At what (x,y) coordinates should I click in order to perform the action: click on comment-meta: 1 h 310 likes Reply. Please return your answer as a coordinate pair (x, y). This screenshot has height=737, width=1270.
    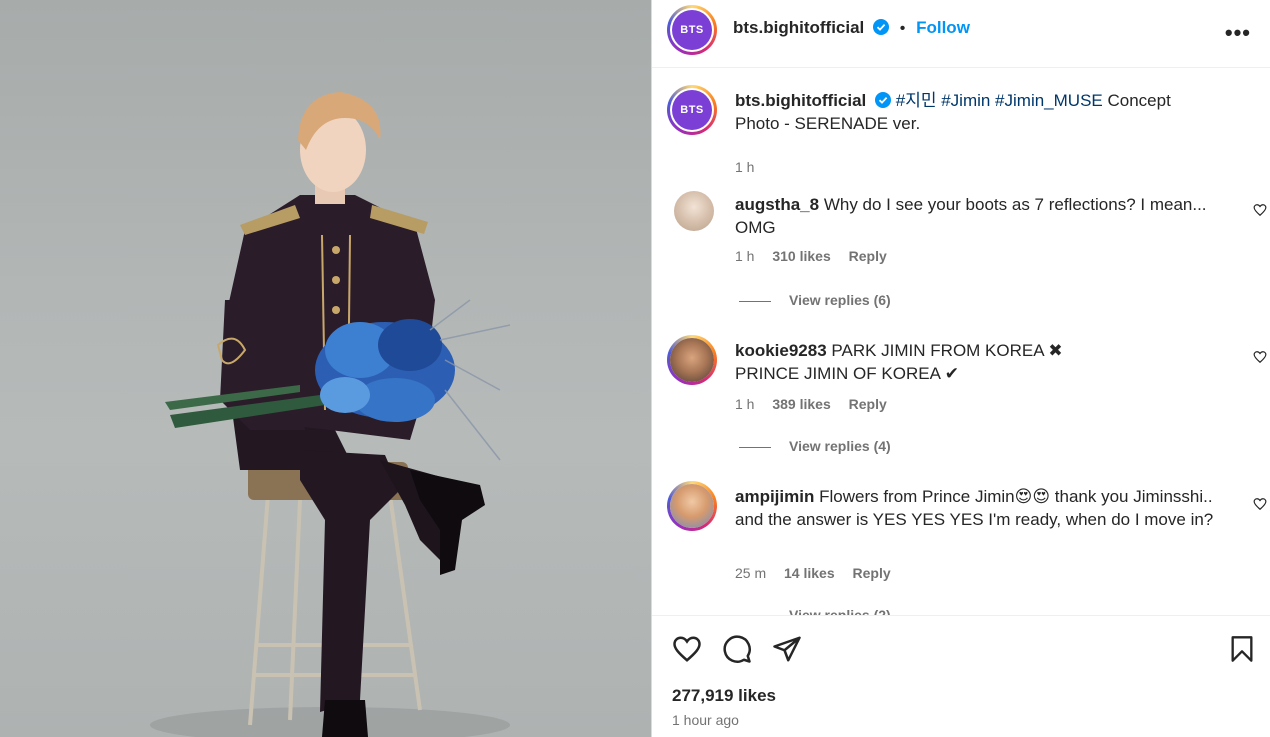
    Looking at the image, I should click on (818, 256).